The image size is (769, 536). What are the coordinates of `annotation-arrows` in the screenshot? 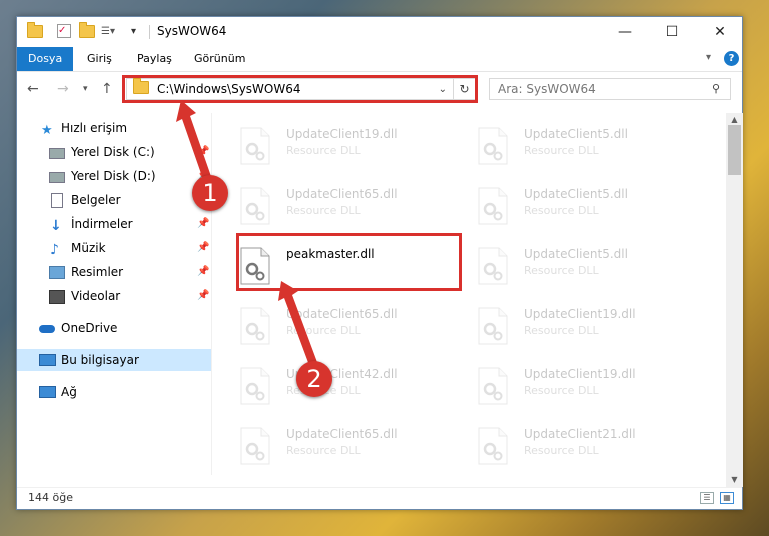 It's located at (247, 234).